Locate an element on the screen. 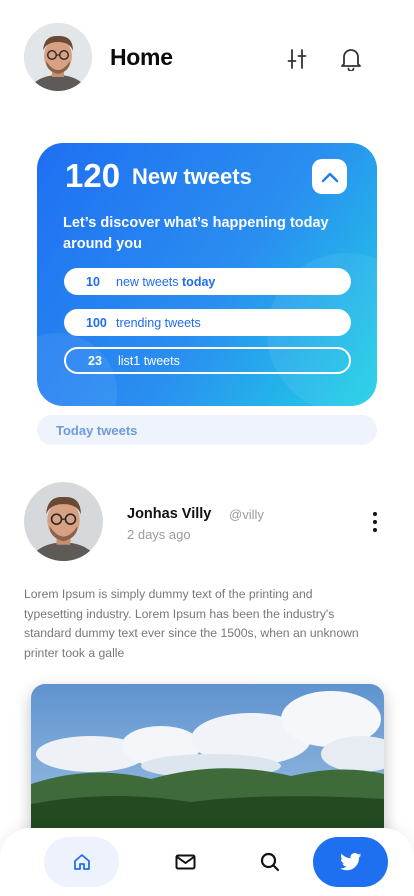 The image size is (414, 896). today-tweets-tab: Today tweets is located at coordinates (207, 430).